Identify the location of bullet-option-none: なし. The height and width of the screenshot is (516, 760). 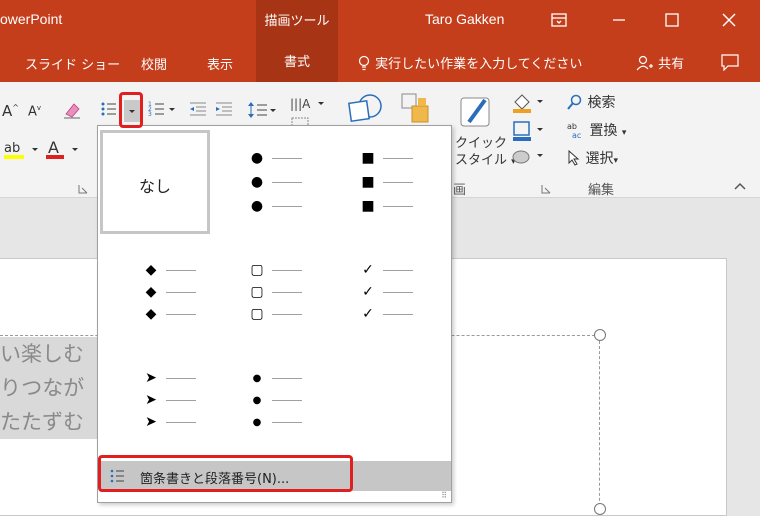
(155, 182).